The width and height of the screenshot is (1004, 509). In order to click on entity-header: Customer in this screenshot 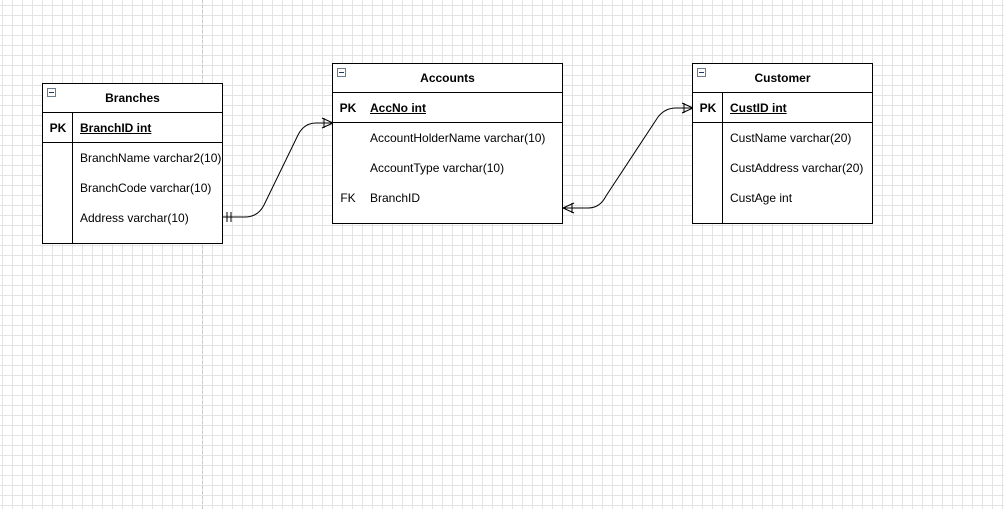, I will do `click(782, 78)`.